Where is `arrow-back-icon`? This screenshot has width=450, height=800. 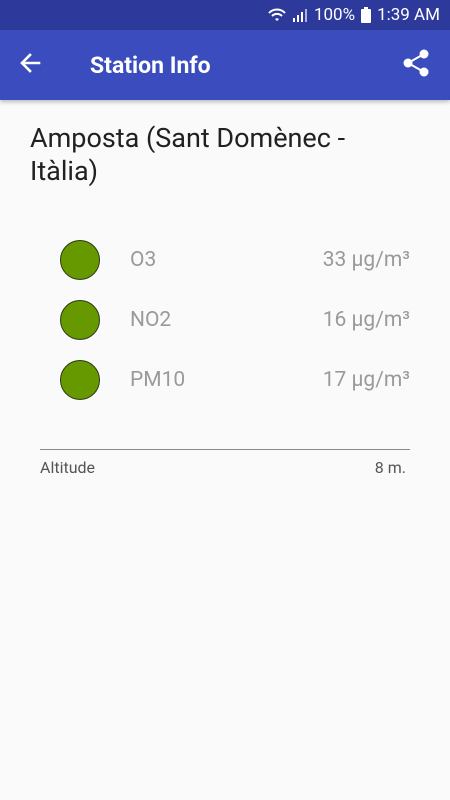 arrow-back-icon is located at coordinates (30, 65).